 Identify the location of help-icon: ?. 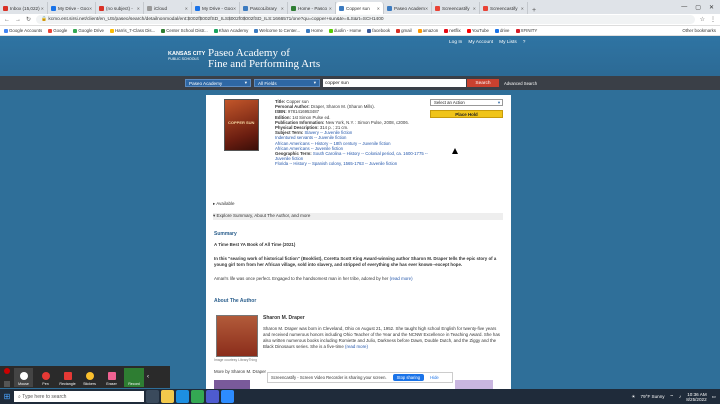
(524, 42).